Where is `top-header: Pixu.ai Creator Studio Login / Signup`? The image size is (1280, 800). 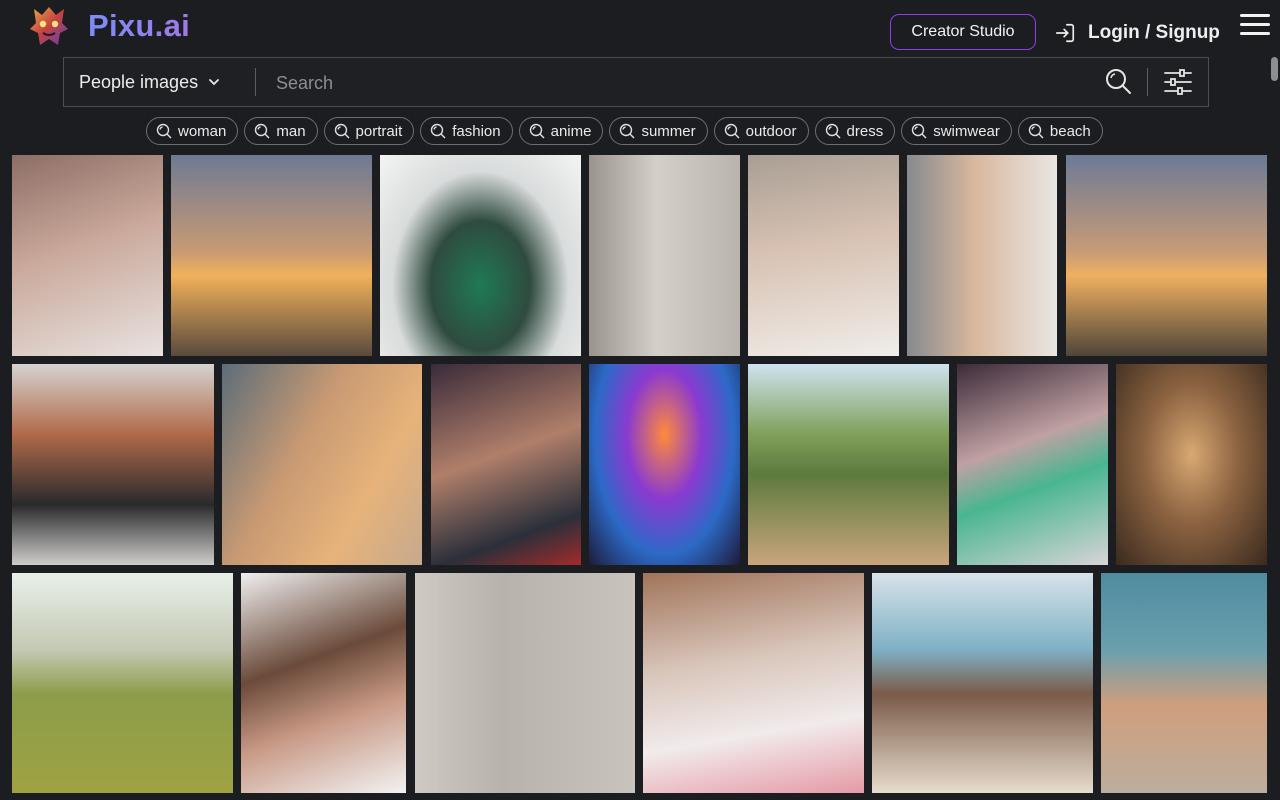 top-header: Pixu.ai Creator Studio Login / Signup is located at coordinates (640, 28).